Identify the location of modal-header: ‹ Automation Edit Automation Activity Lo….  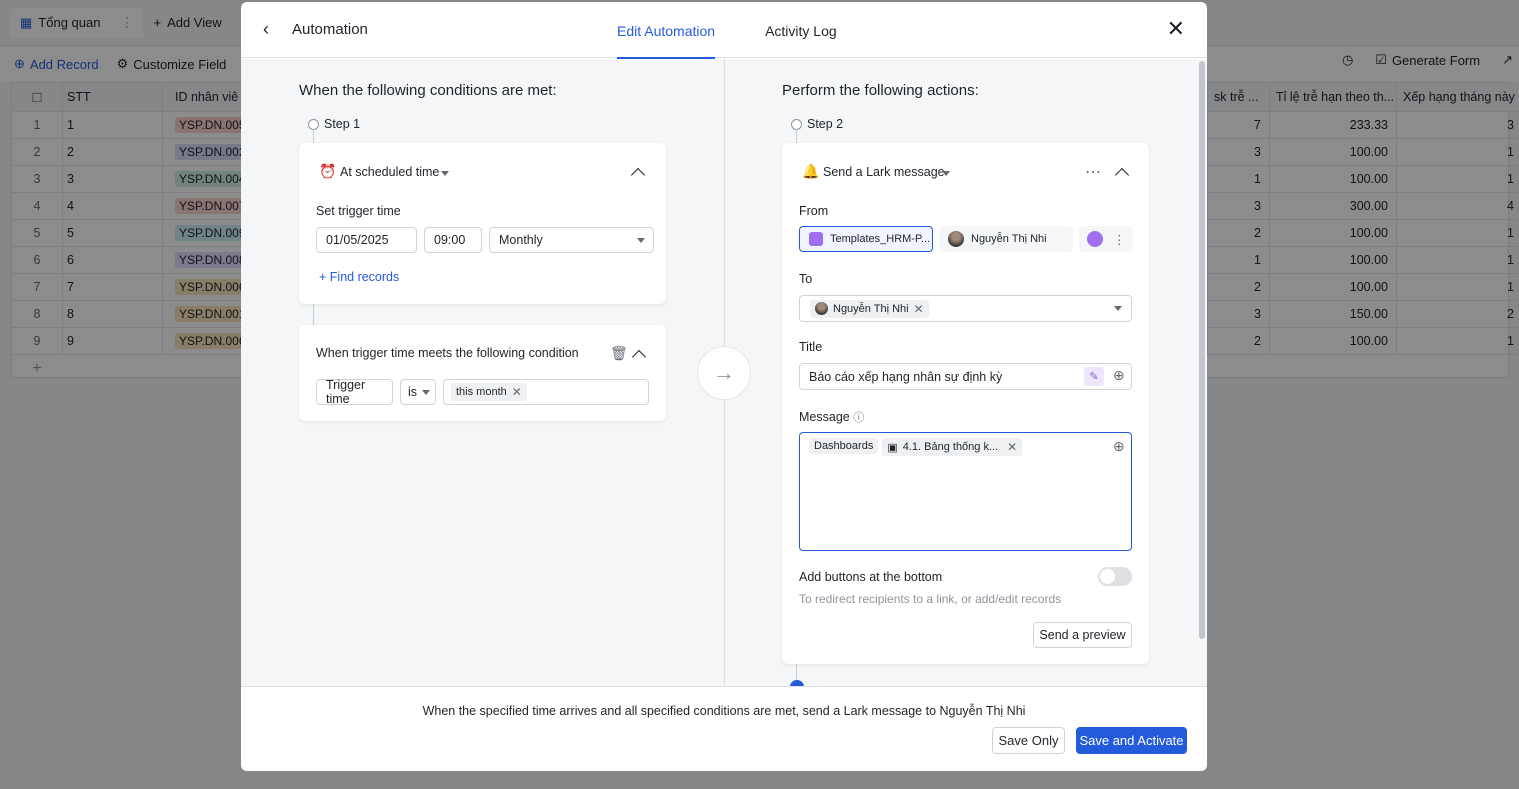
(724, 30).